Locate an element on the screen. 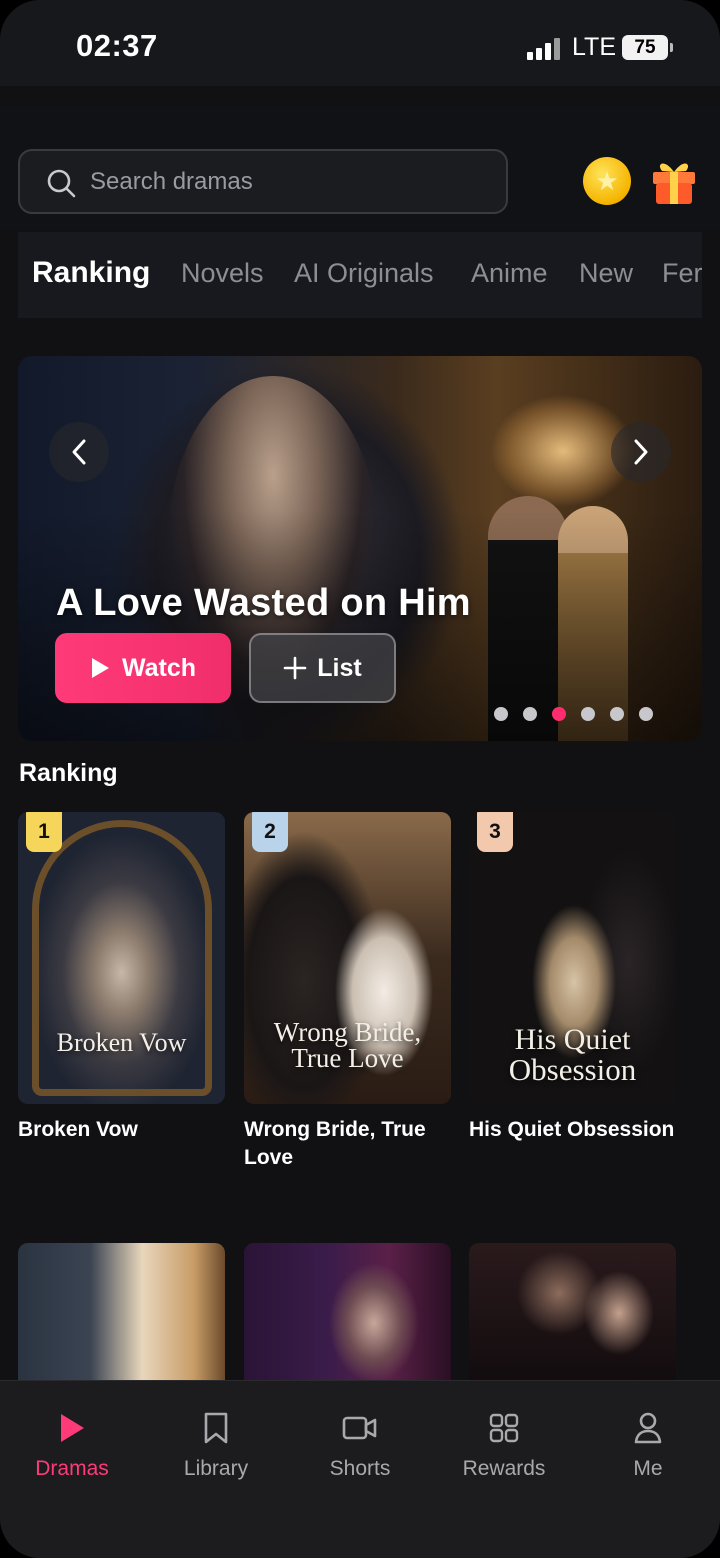 This screenshot has height=1558, width=720. next-slide-button is located at coordinates (641, 452).